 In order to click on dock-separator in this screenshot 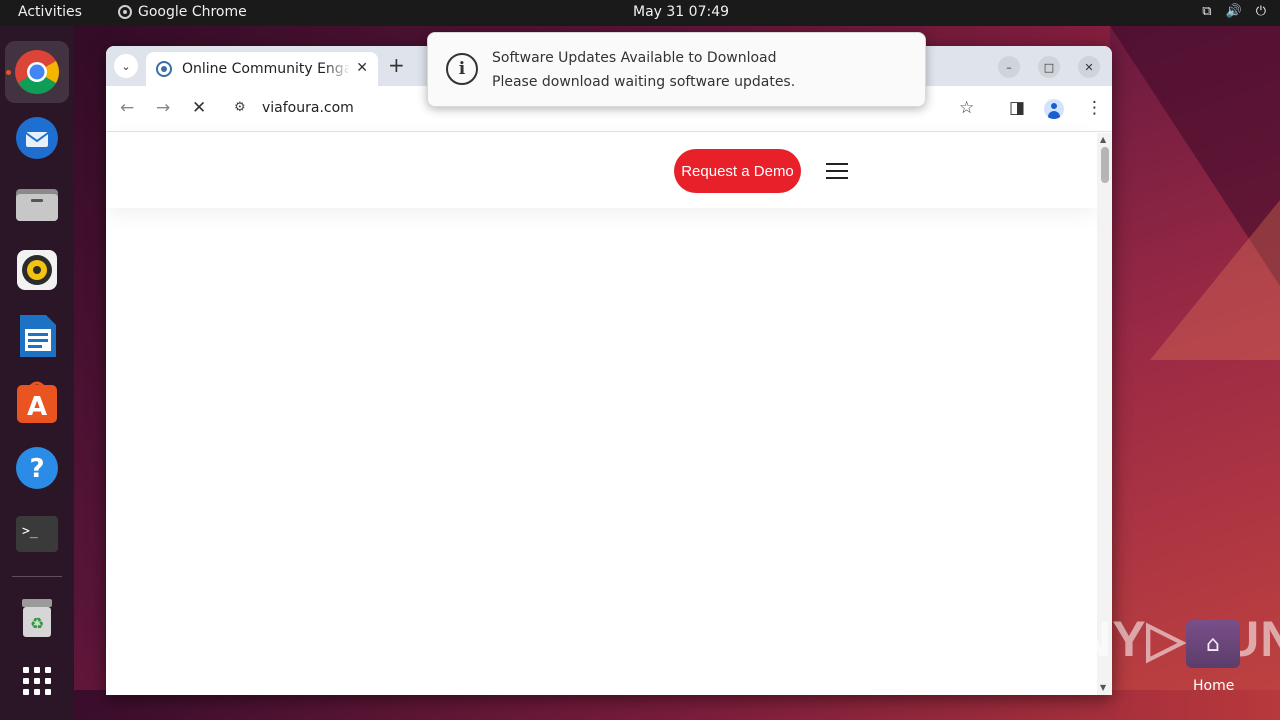, I will do `click(37, 576)`.